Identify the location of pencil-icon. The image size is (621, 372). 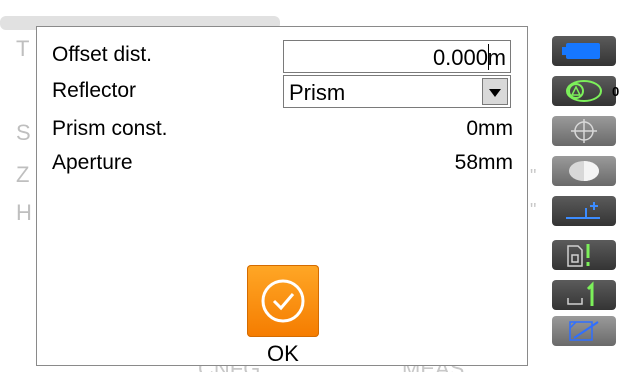
(584, 331).